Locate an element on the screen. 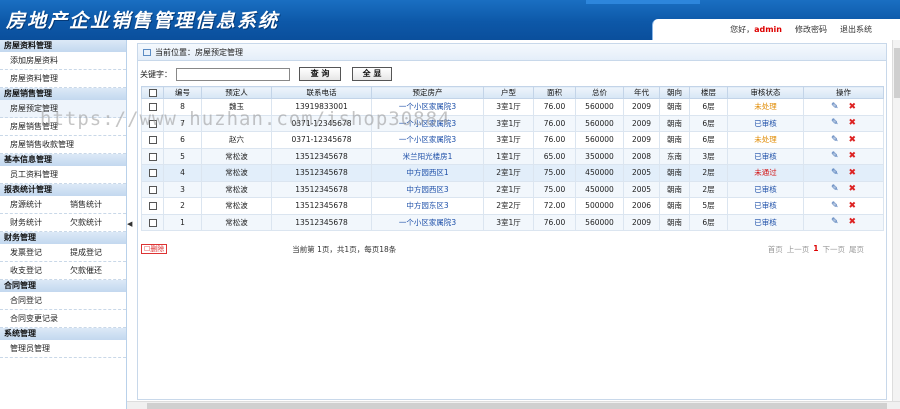 This screenshot has height=409, width=900. cell-id: 7 is located at coordinates (182, 123).